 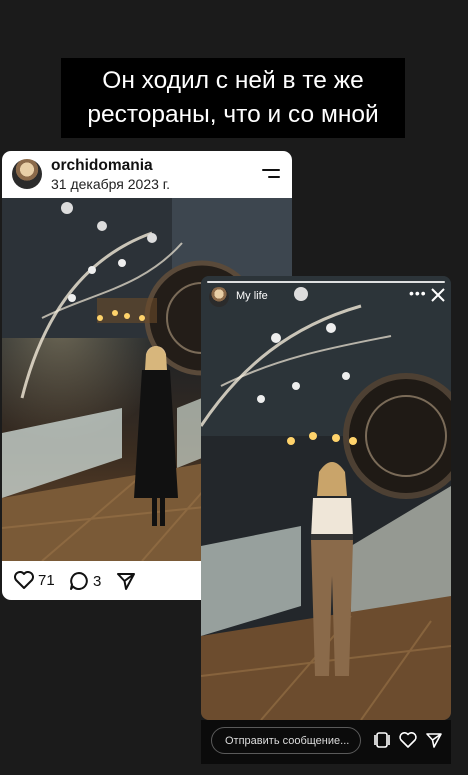 I want to click on avatar, so click(x=27, y=174).